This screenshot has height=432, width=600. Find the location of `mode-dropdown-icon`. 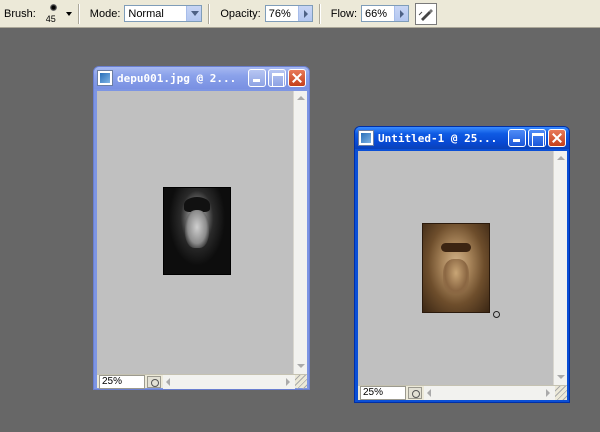

mode-dropdown-icon is located at coordinates (194, 13).